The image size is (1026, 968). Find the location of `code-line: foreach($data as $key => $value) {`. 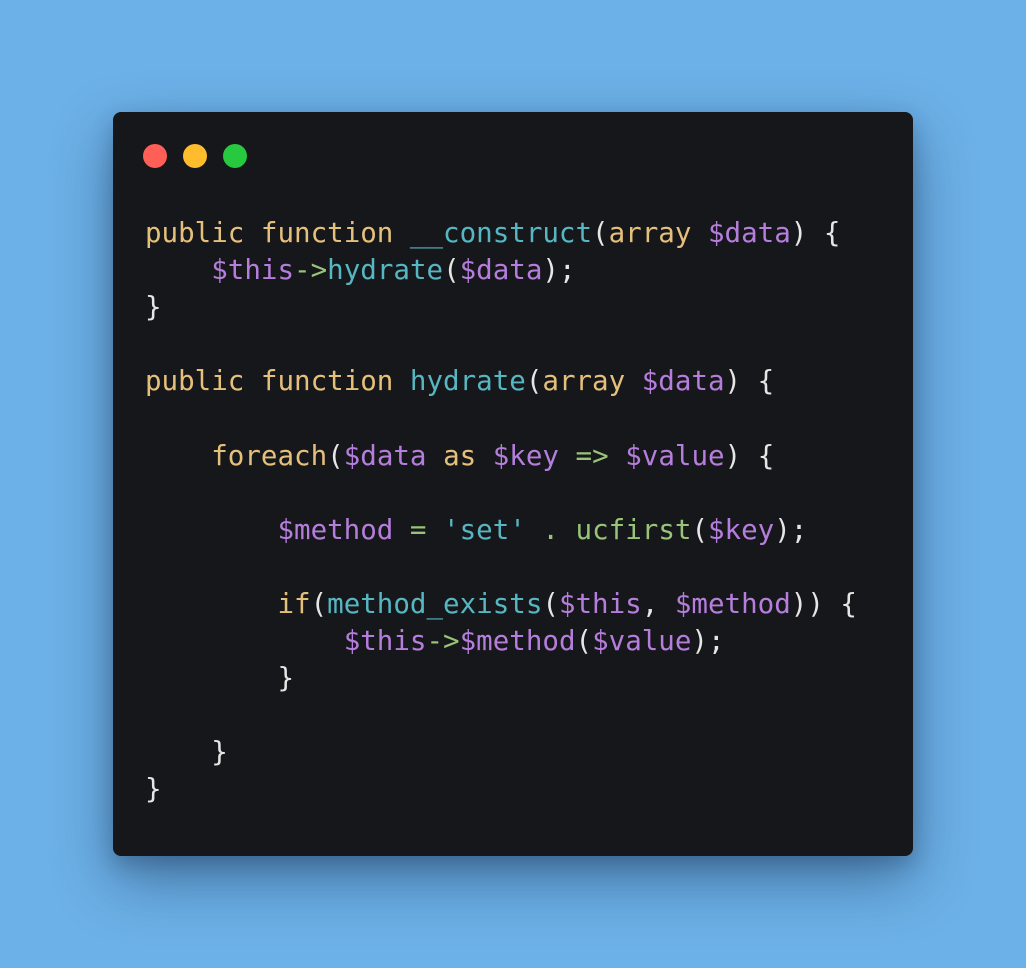

code-line: foreach($data as $key => $value) { is located at coordinates (501, 456).